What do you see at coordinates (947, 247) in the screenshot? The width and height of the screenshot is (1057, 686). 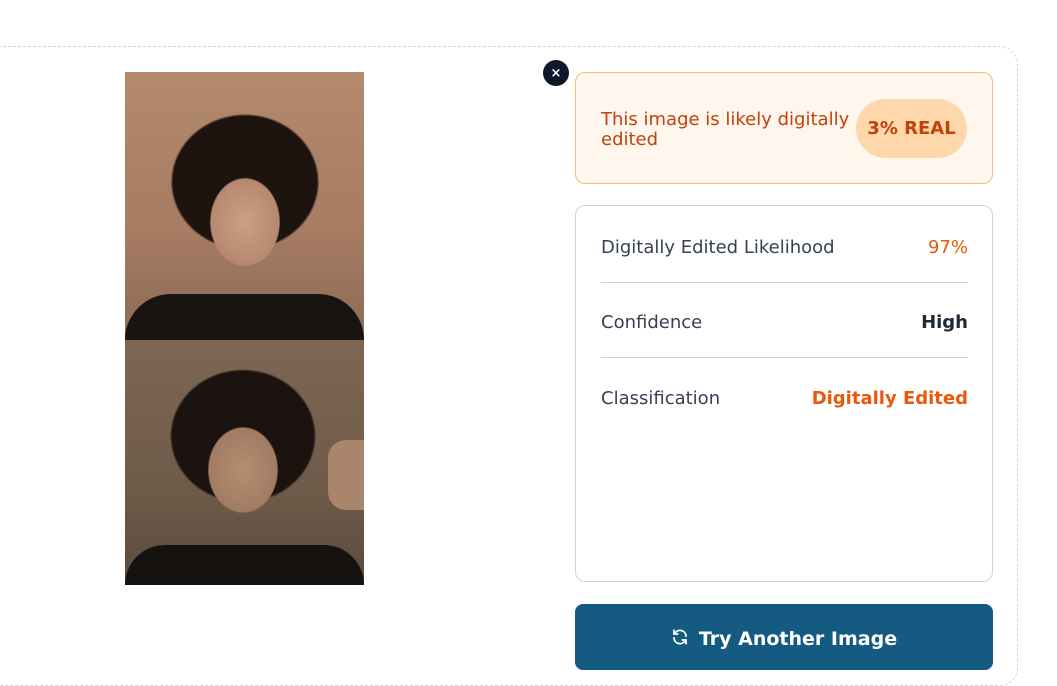 I see `stat-value: 97%` at bounding box center [947, 247].